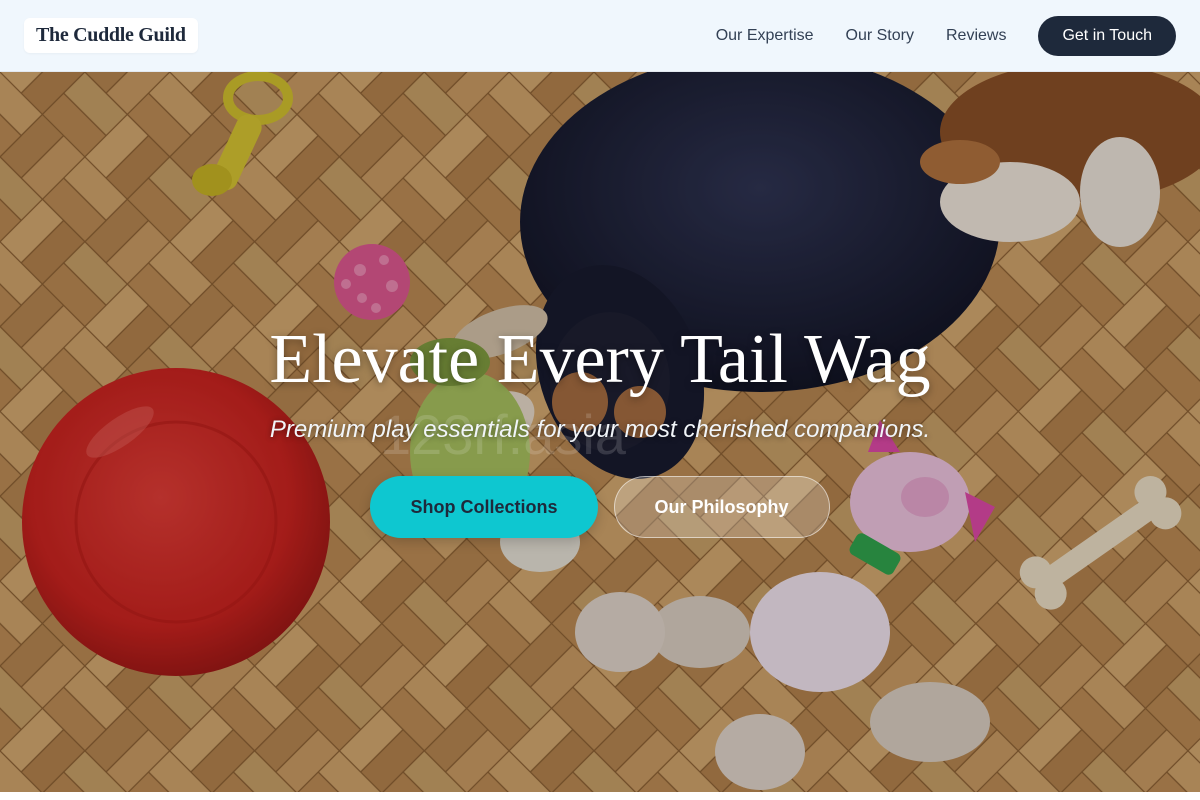  Describe the element at coordinates (721, 507) in the screenshot. I see `our-philosophy-button: Our Philosophy` at that location.